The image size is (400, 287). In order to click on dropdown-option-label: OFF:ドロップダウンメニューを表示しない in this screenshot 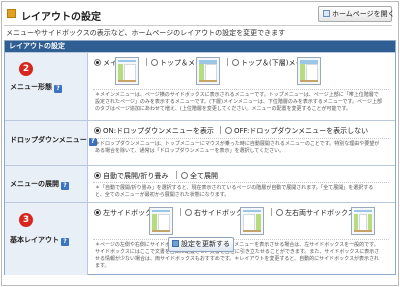, I will do `click(301, 131)`.